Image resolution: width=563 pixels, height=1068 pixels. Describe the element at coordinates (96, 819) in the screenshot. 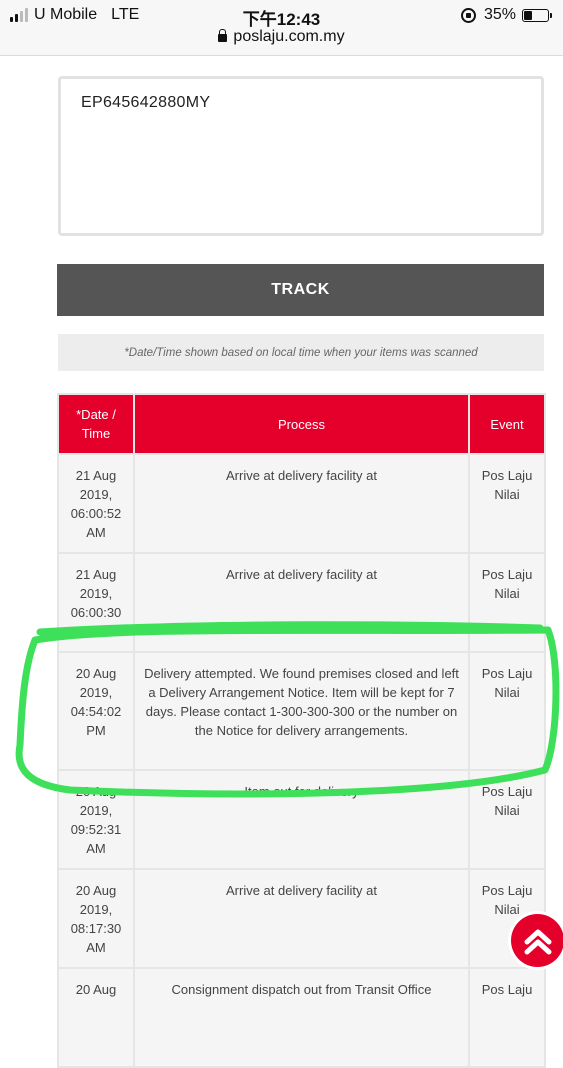

I see `cell-date: 20 Aug 2019, 09:52:31 AM` at that location.